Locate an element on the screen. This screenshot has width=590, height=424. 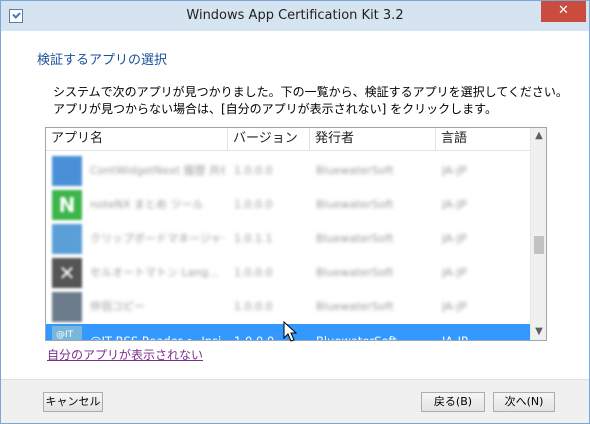
list-scrollbar: ▲ ▼ is located at coordinates (538, 234).